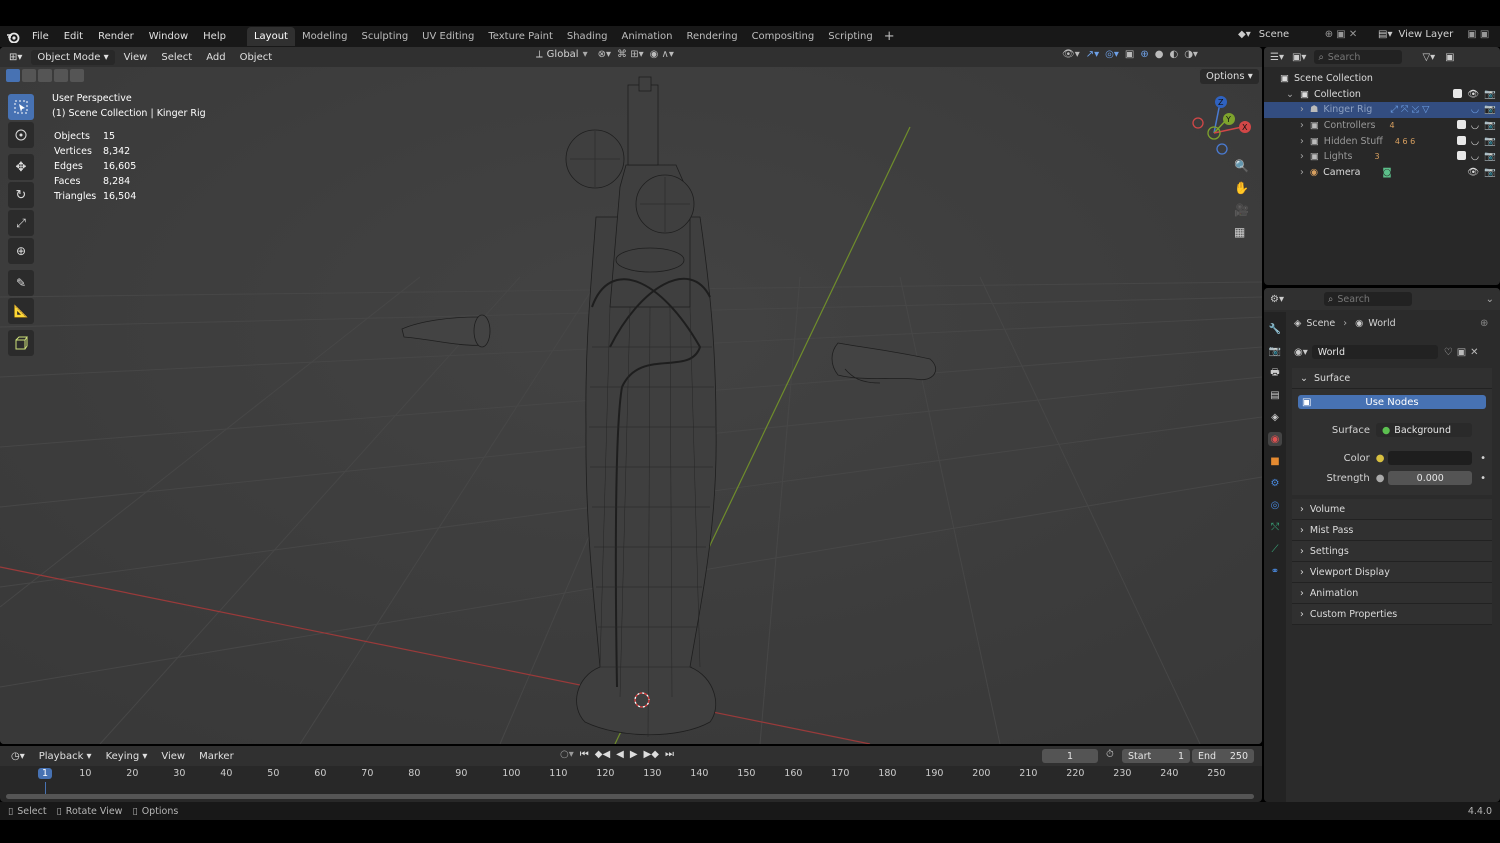 Image resolution: width=1500 pixels, height=843 pixels. What do you see at coordinates (448, 36) in the screenshot?
I see `tab-uv-editing: UV Editing` at bounding box center [448, 36].